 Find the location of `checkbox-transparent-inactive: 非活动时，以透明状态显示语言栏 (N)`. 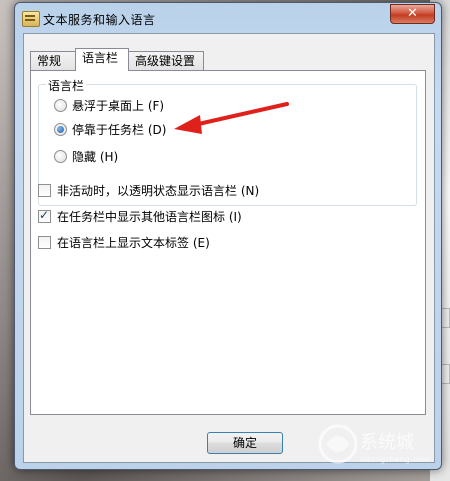

checkbox-transparent-inactive: 非活动时，以透明状态显示语言栏 (N) is located at coordinates (148, 190).